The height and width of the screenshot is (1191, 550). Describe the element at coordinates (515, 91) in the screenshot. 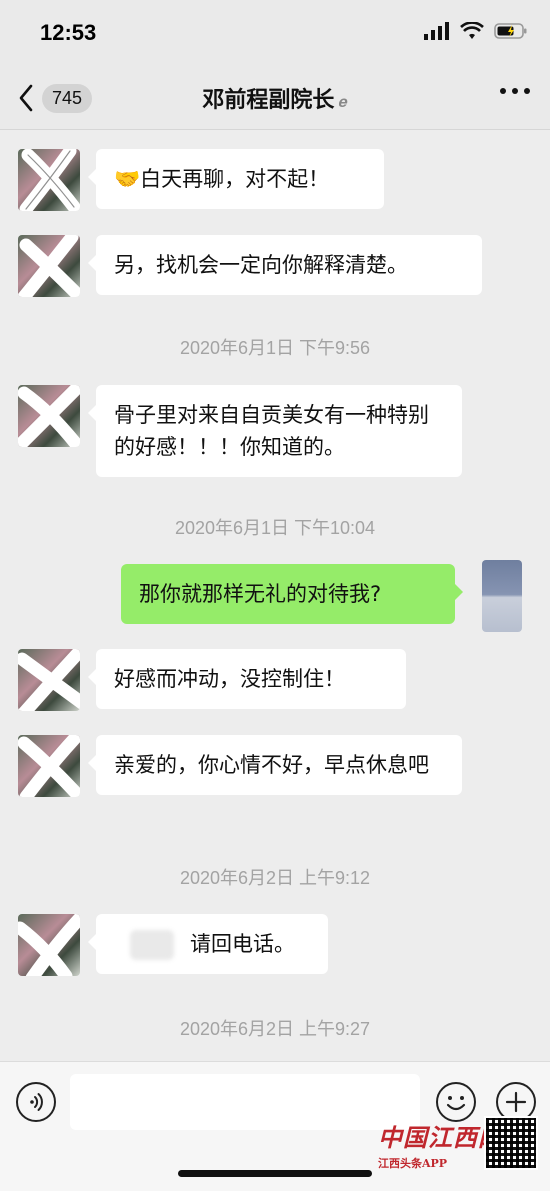

I see `more-button` at that location.